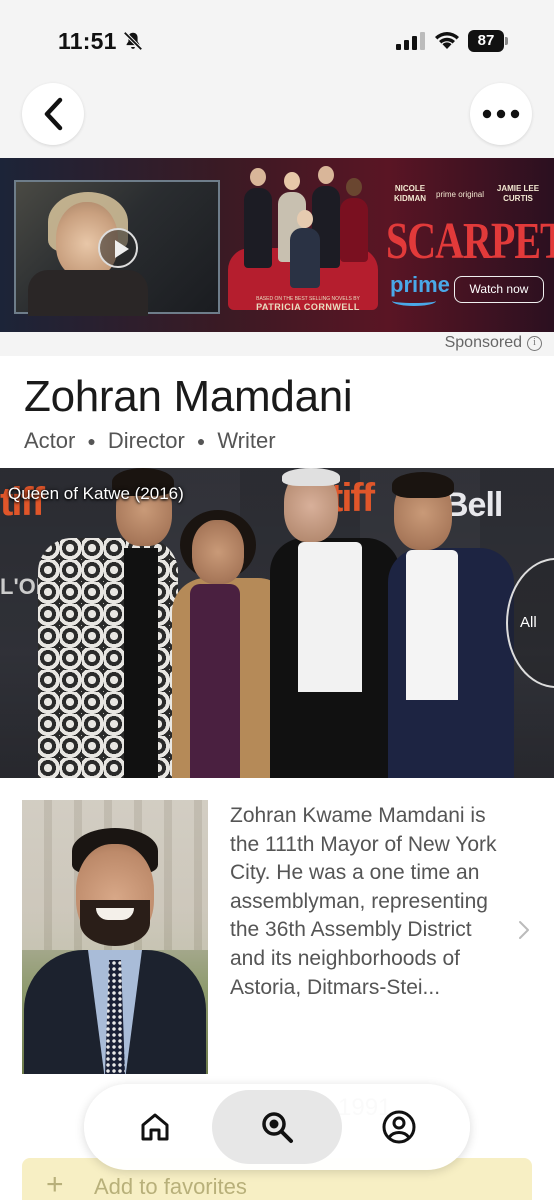  What do you see at coordinates (170, 1186) in the screenshot?
I see `add-to-favorites-label: Add to favorites` at bounding box center [170, 1186].